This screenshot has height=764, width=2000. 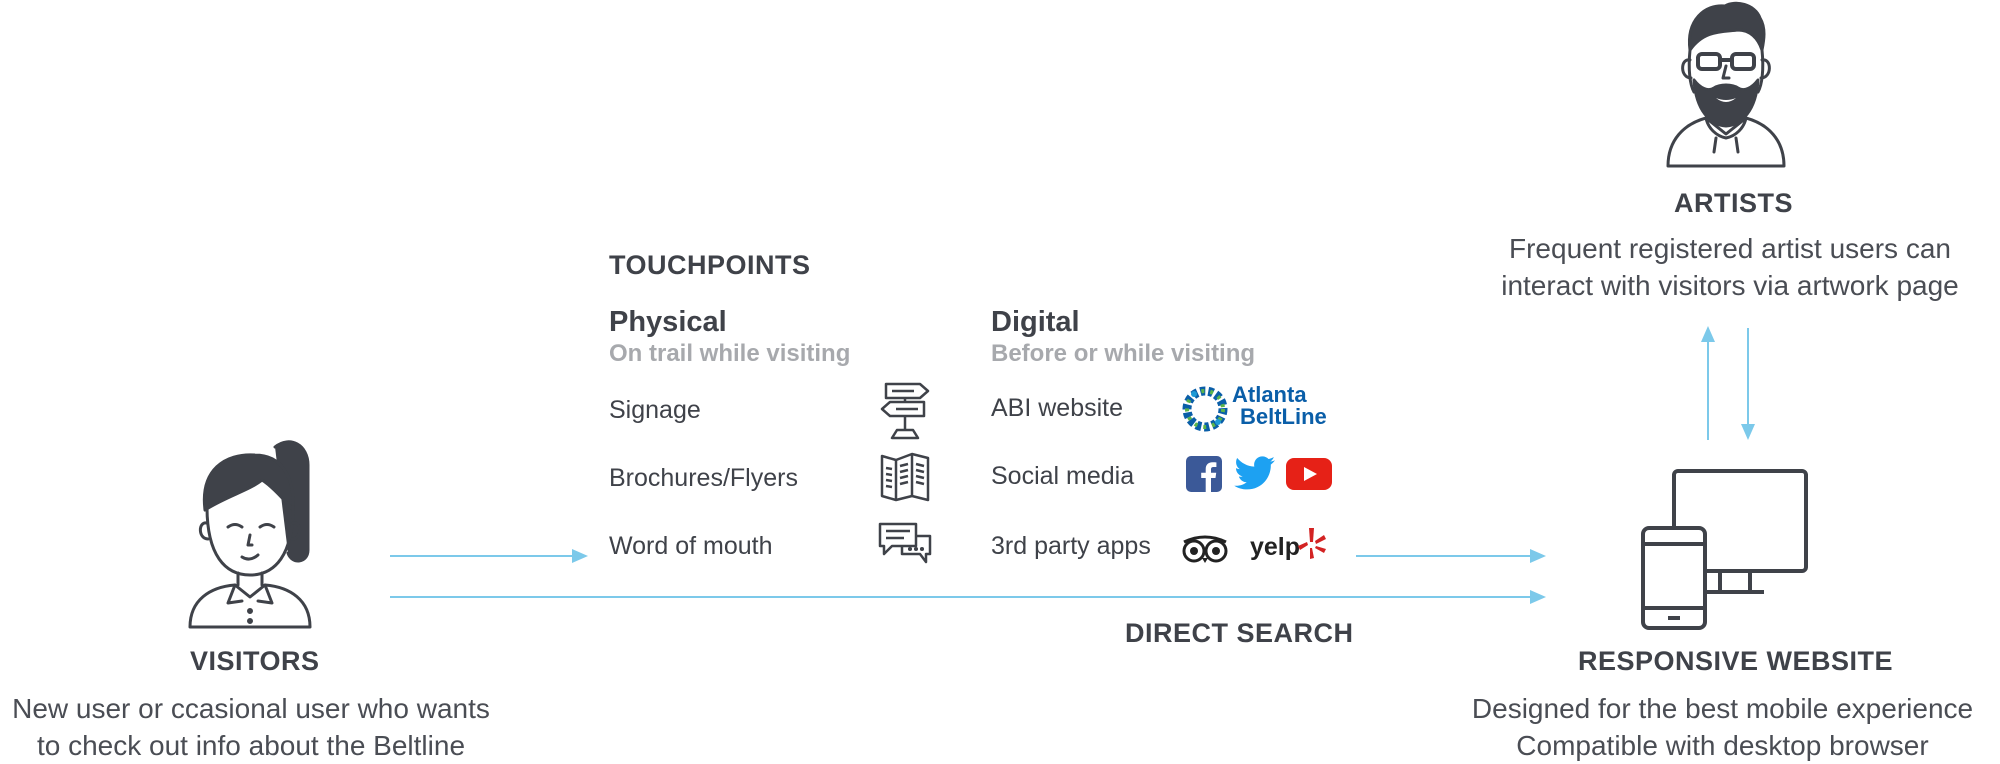 What do you see at coordinates (703, 478) in the screenshot?
I see `physical-item-brochures: Brochures/Flyers` at bounding box center [703, 478].